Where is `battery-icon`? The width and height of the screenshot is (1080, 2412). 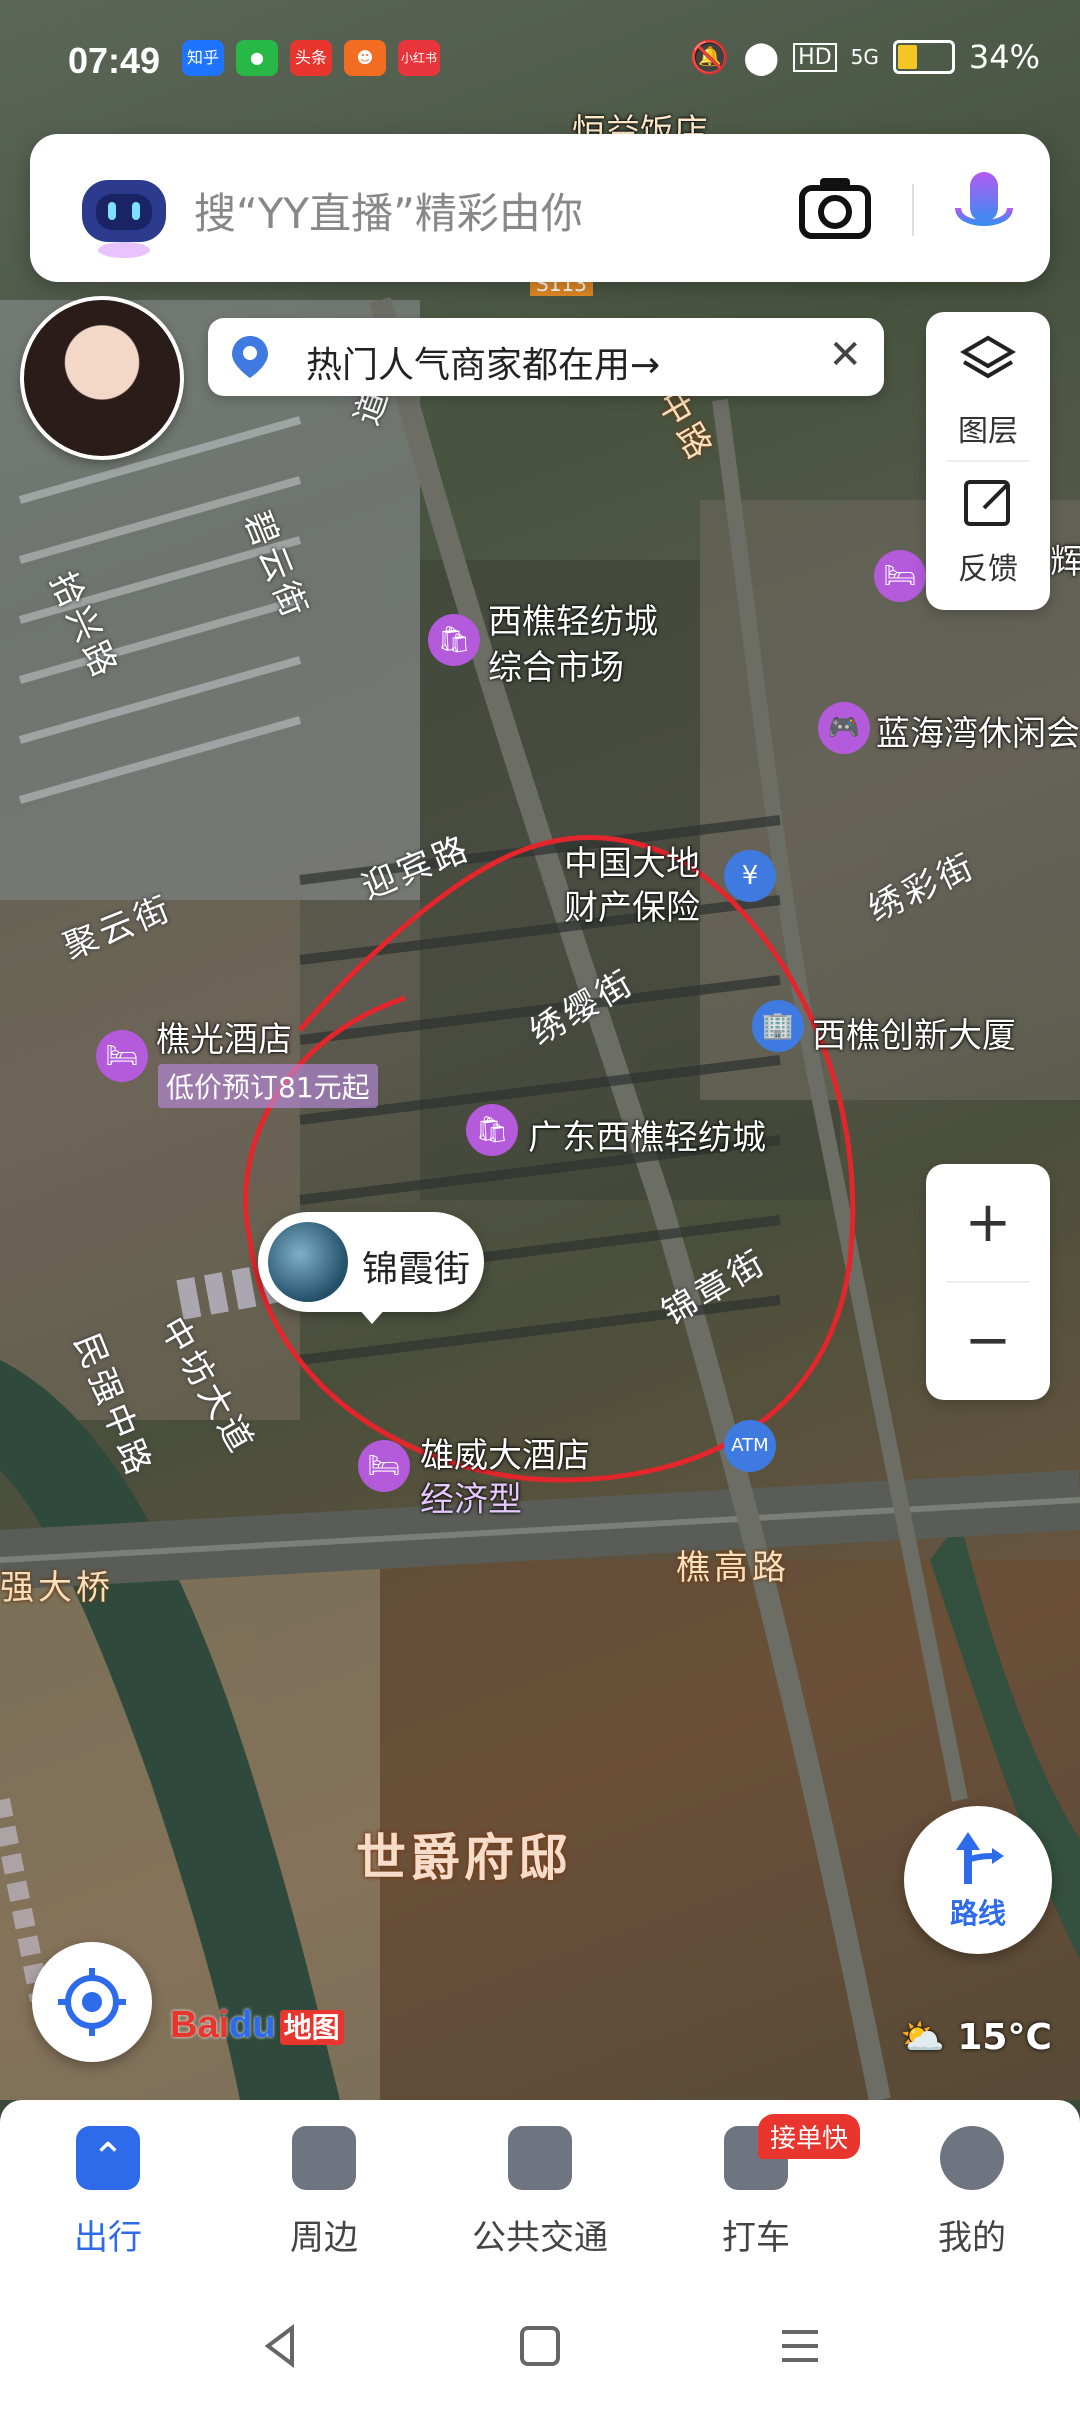 battery-icon is located at coordinates (923, 57).